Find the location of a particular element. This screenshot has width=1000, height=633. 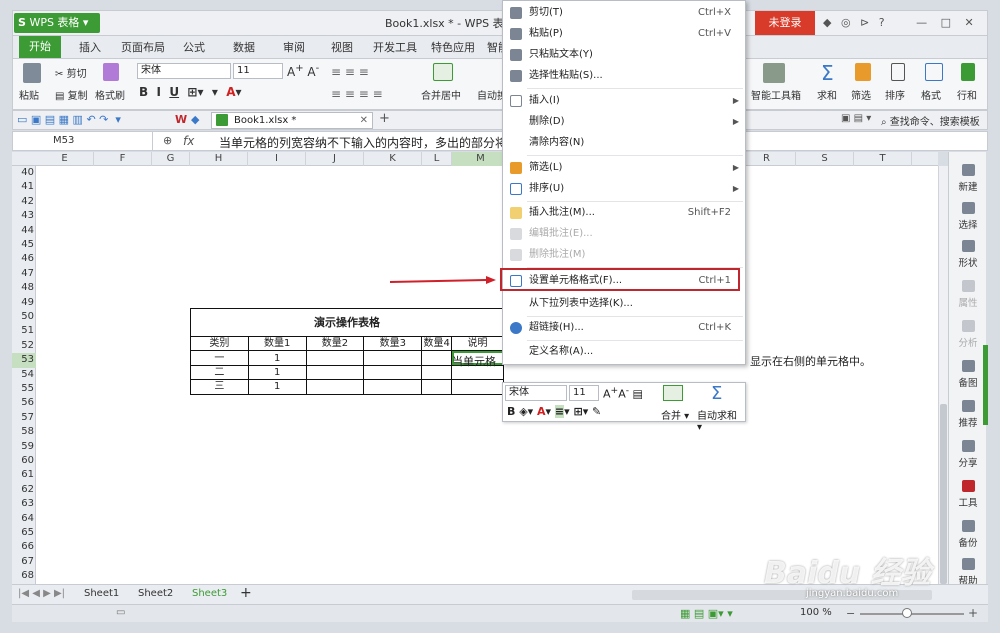

sheet-nav-icons: |◀ ◀ ▶ ▶| is located at coordinates (41, 593).